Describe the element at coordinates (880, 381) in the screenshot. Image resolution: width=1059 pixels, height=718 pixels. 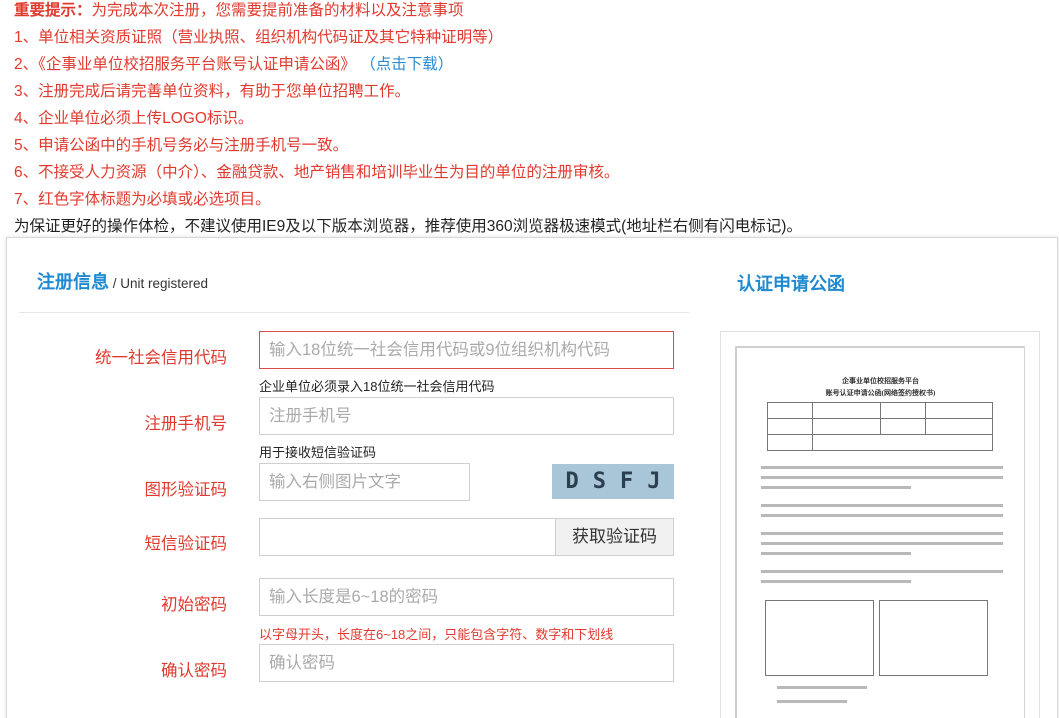
I see `letter-doc-title-1: 企事业单位校招服务平台` at that location.